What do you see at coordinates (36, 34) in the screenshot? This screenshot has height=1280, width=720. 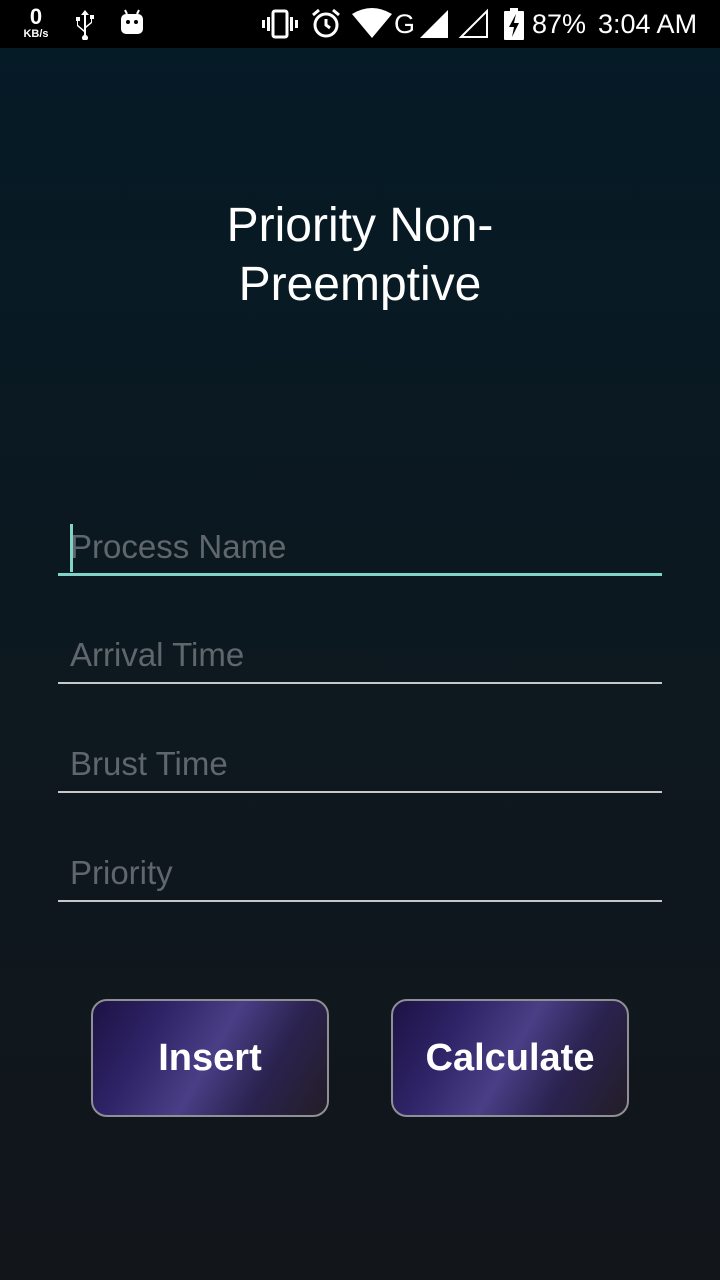 I see `network-speed-unit: KB/s` at bounding box center [36, 34].